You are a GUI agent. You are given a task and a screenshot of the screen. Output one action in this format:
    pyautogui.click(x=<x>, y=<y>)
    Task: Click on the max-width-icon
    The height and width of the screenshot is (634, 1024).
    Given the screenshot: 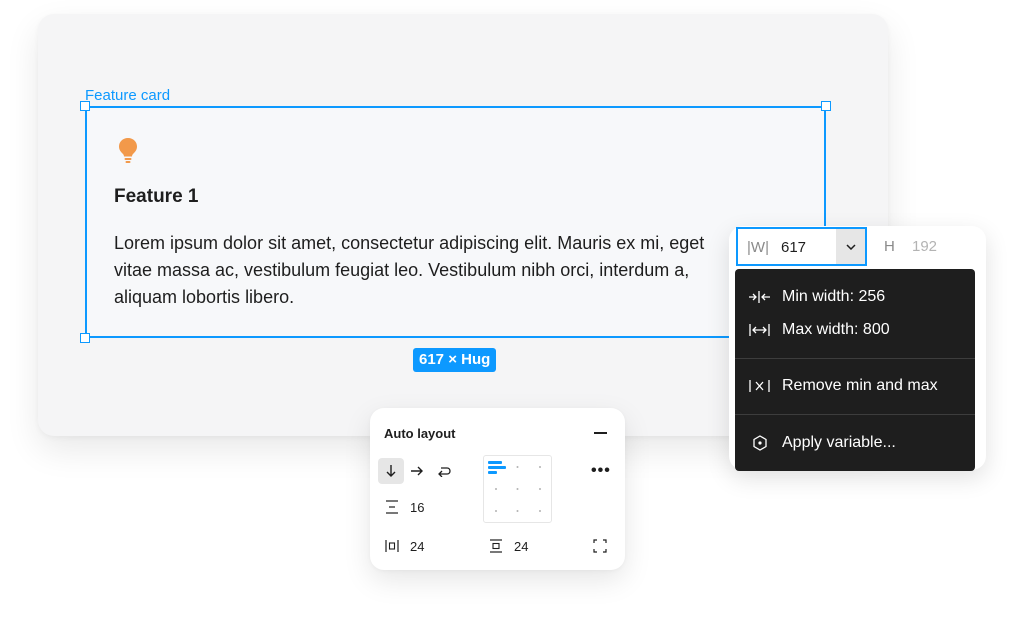 What is the action you would take?
    pyautogui.click(x=760, y=330)
    